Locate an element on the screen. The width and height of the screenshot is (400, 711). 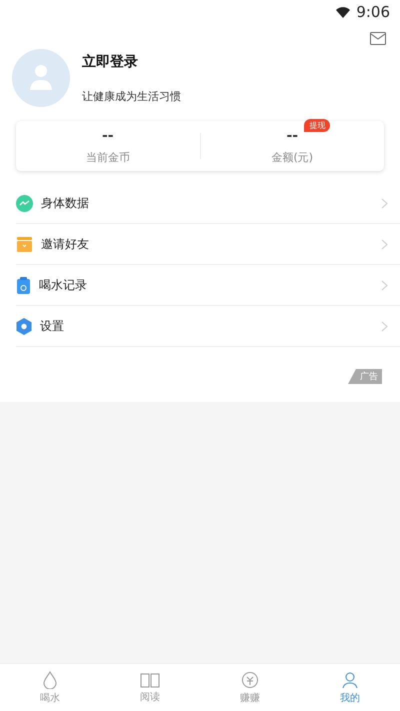
chart-icon is located at coordinates (24, 203).